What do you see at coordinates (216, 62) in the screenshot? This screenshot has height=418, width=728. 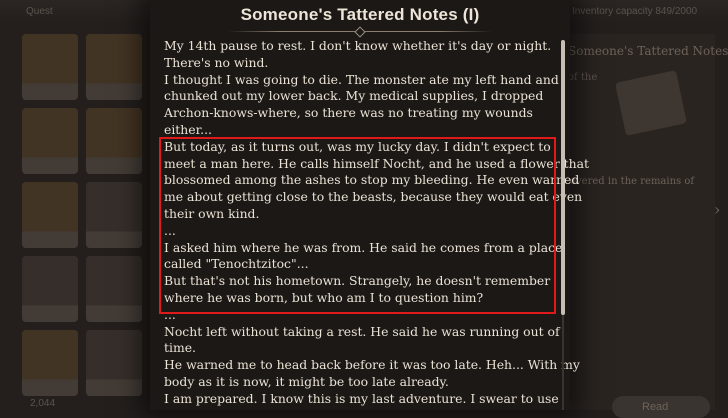 I see `notes-line: There's no wind.` at bounding box center [216, 62].